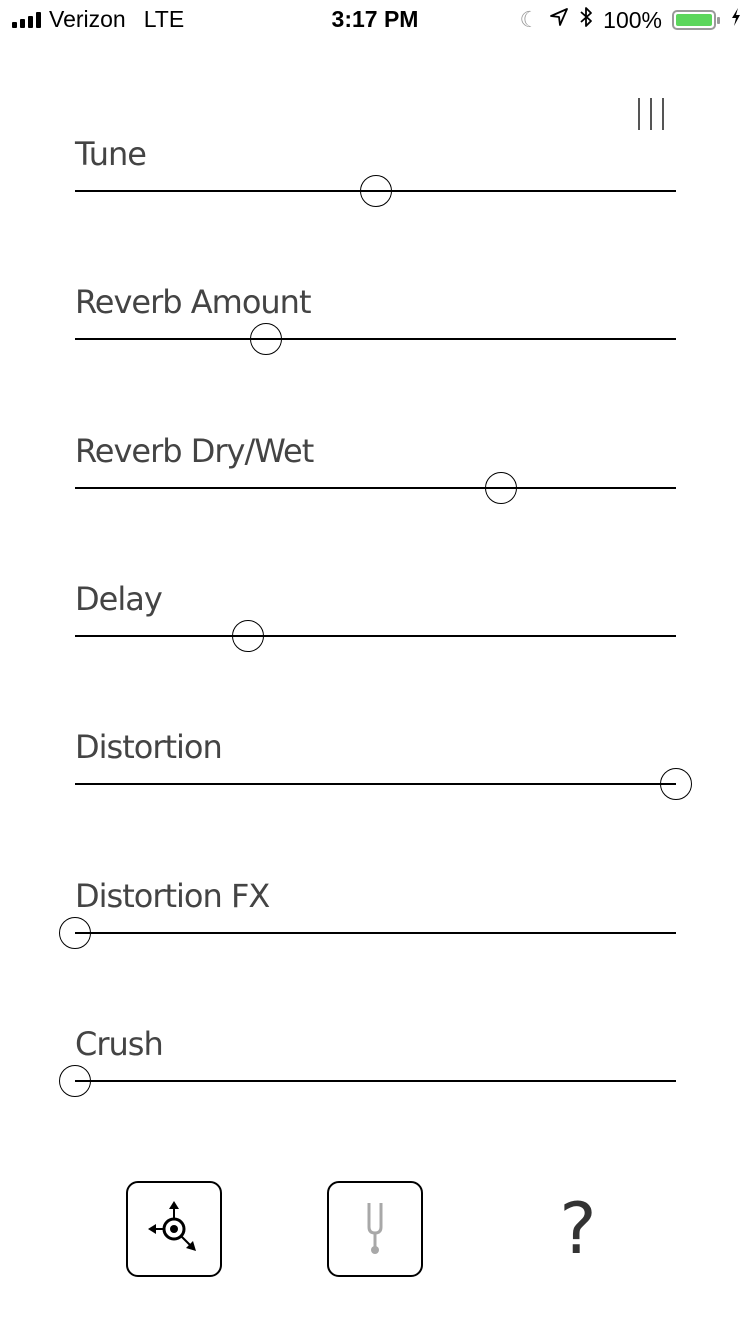 This screenshot has height=1334, width=750. Describe the element at coordinates (375, 1081) in the screenshot. I see `slider-track-crush` at that location.